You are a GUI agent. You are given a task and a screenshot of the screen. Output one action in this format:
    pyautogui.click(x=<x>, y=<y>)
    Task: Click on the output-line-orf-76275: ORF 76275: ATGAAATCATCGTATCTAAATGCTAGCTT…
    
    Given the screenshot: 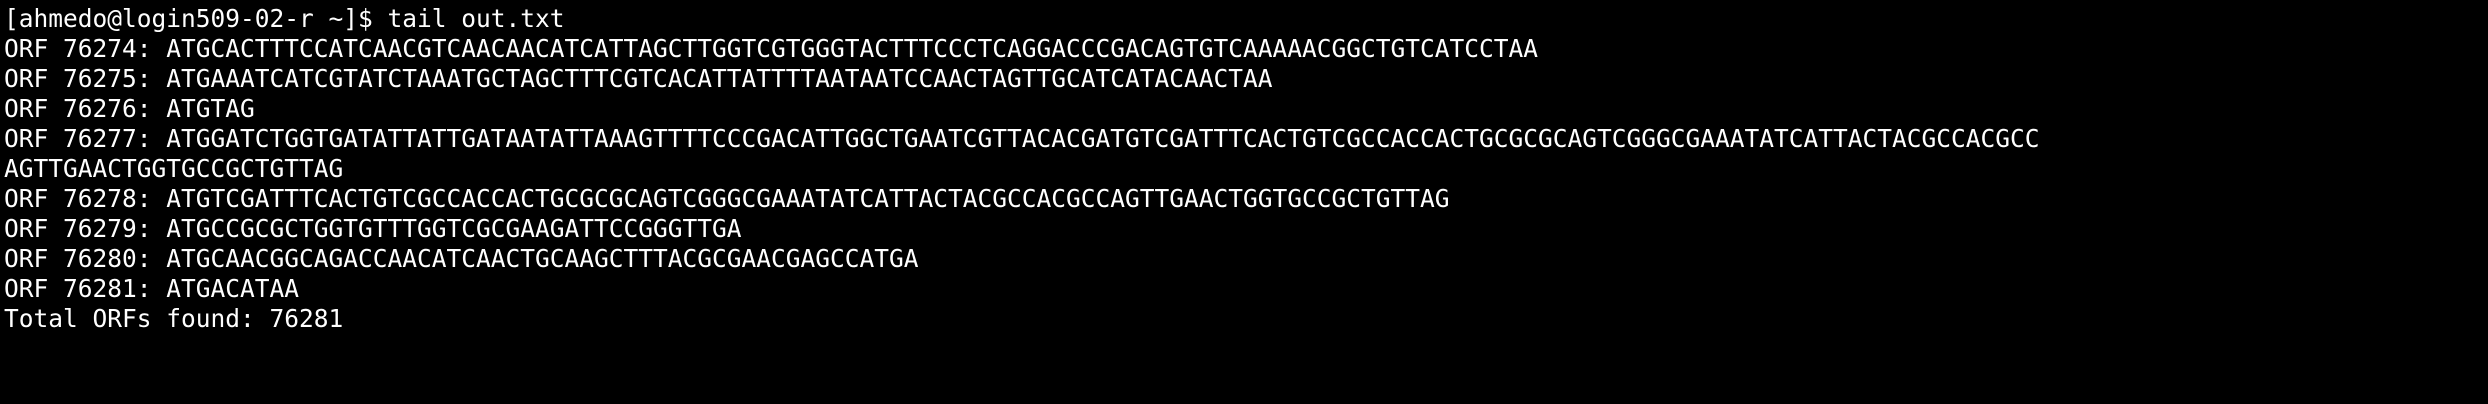 What is the action you would take?
    pyautogui.click(x=638, y=78)
    